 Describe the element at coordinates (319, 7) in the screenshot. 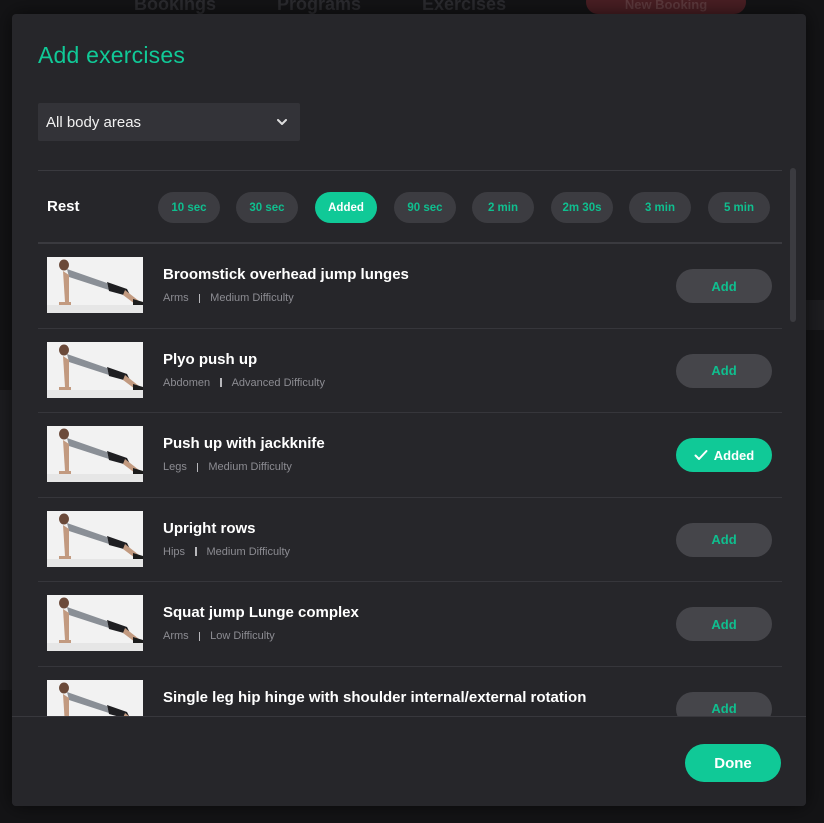

I see `bg-nav-programs: Programs` at that location.